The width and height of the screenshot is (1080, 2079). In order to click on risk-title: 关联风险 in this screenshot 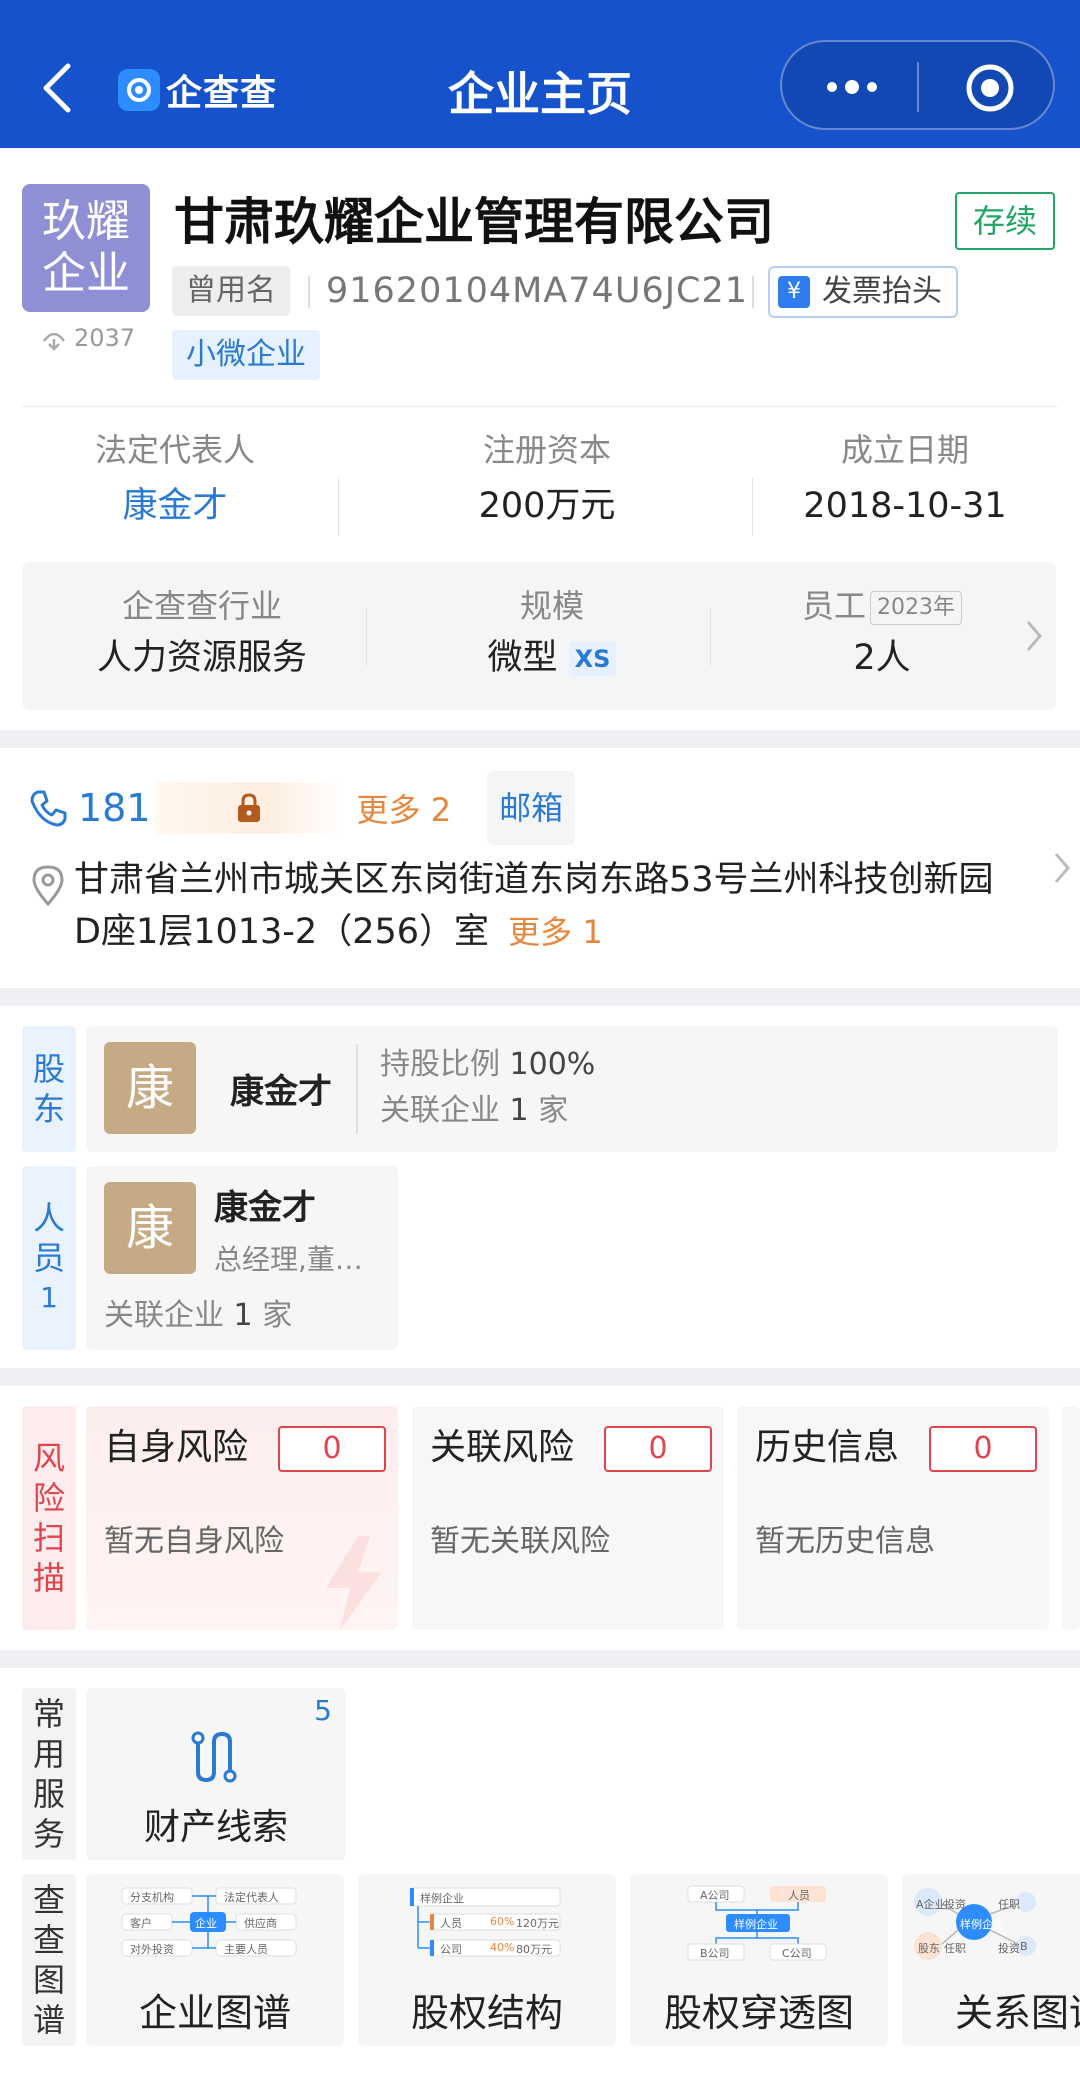, I will do `click(502, 1447)`.